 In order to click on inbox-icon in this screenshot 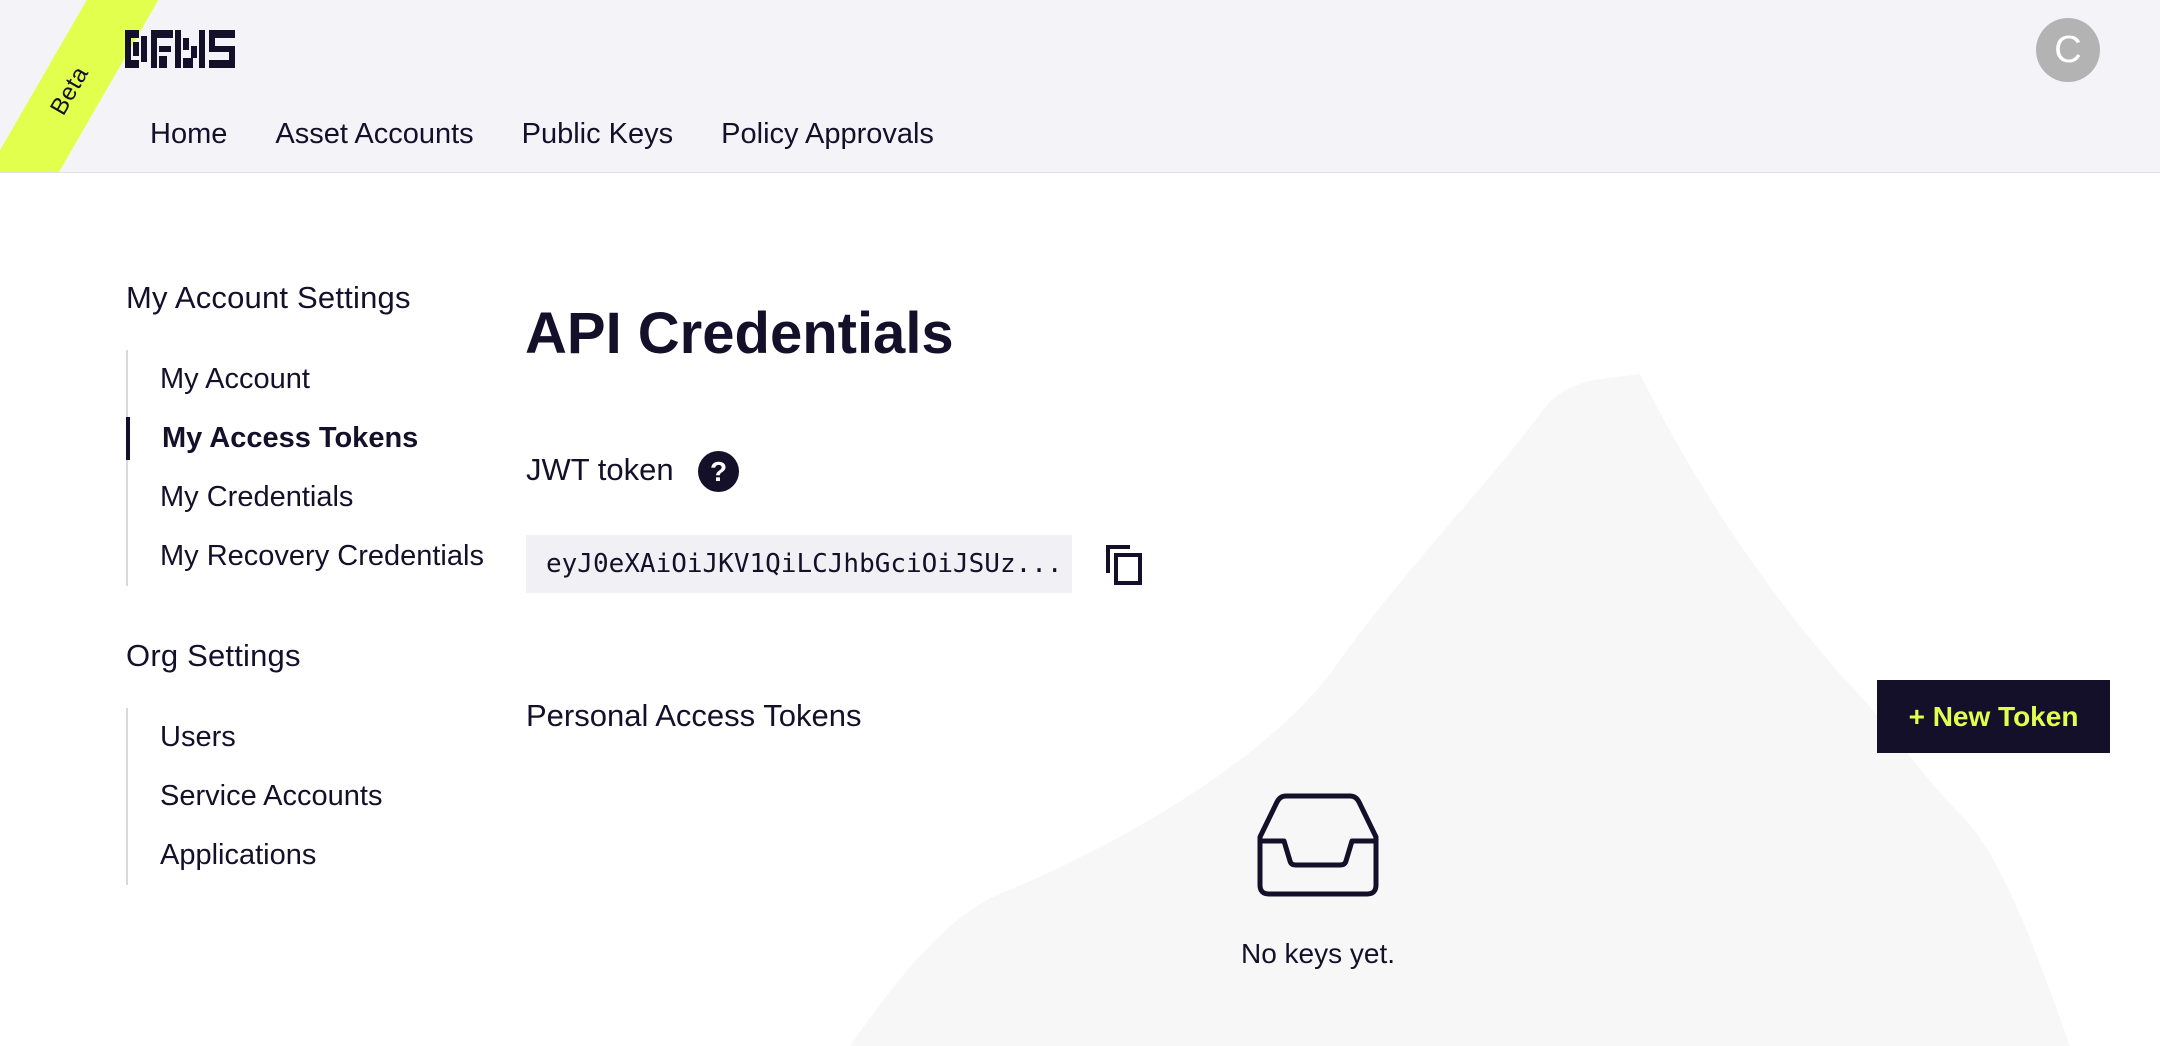, I will do `click(1318, 845)`.